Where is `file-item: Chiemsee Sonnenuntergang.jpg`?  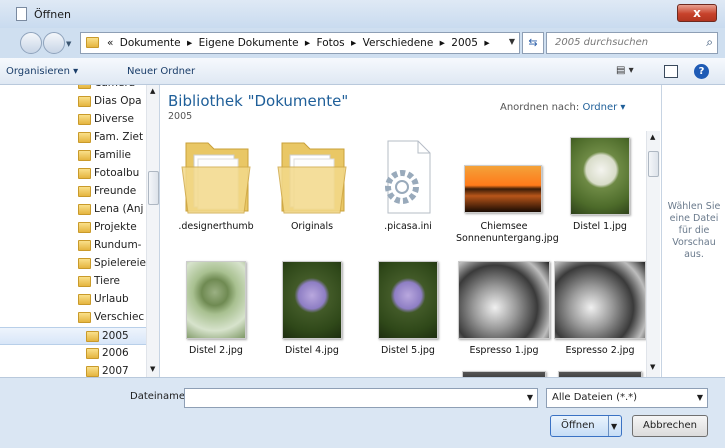 file-item: Chiemsee Sonnenuntergang.jpg is located at coordinates (507, 197).